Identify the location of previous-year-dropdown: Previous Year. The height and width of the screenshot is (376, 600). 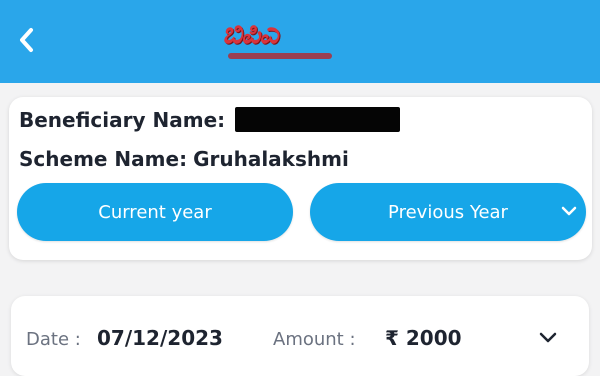
(448, 212).